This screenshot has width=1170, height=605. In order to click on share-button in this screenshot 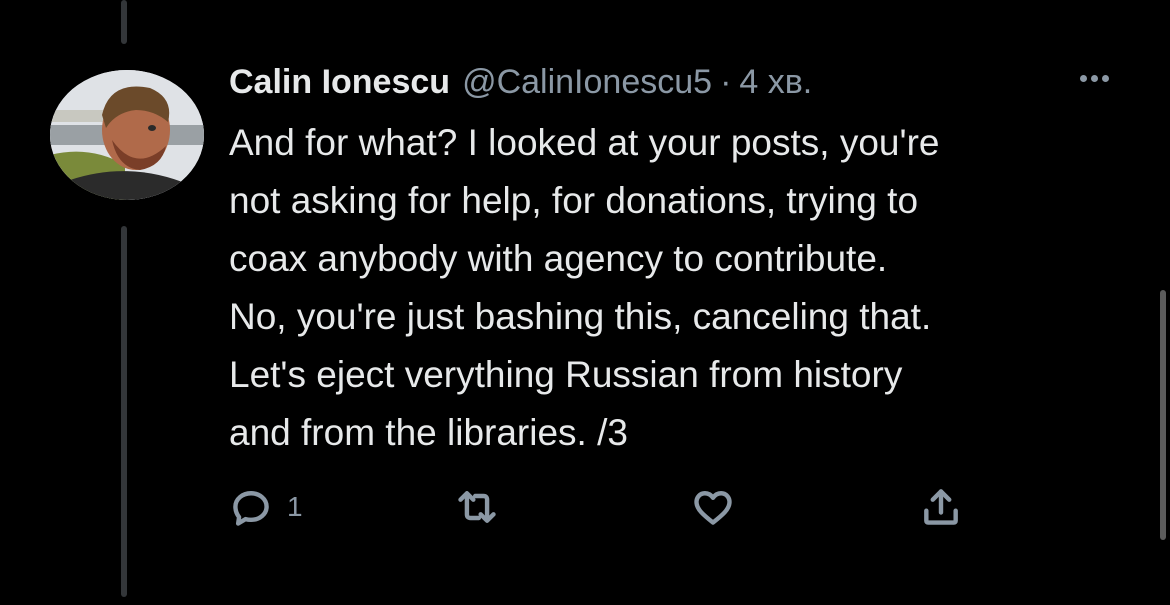, I will do `click(941, 507)`.